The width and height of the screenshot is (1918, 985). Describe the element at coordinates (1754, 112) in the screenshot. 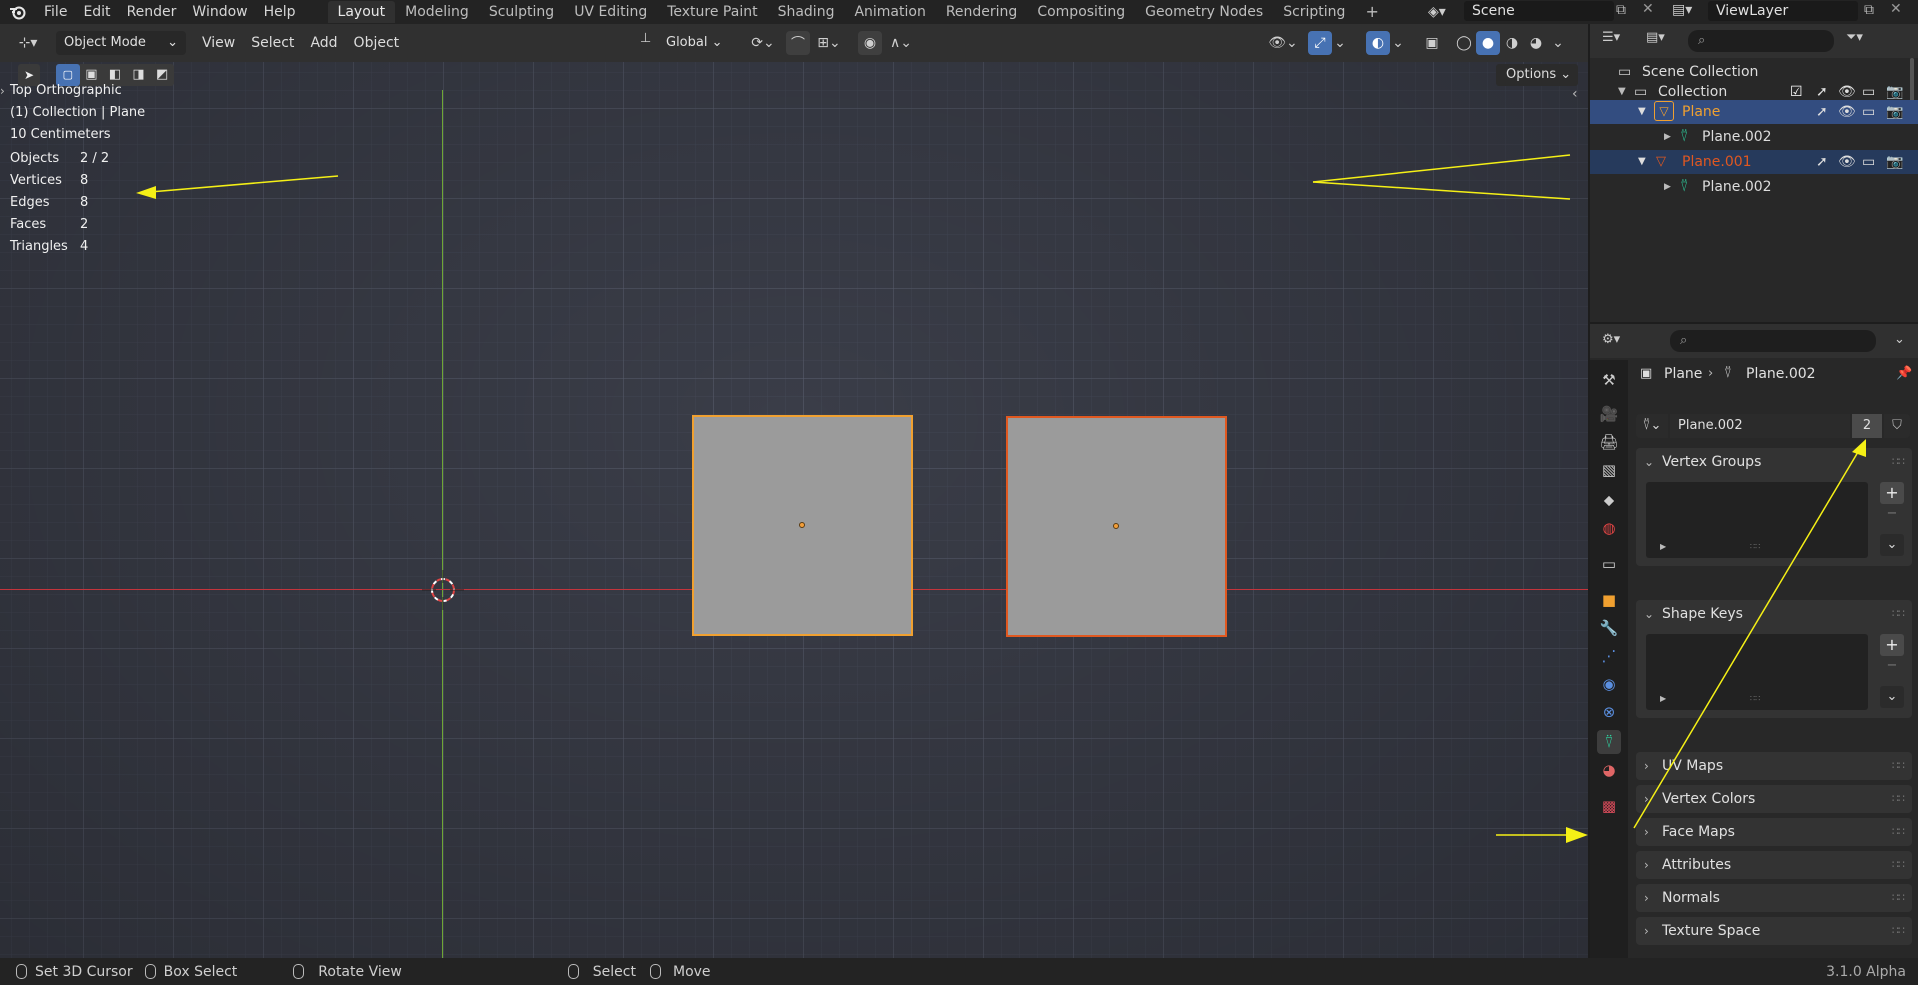

I see `outliner-row-plane: ▼ ▽ Plane ➚ 👁 ▭ 📷` at that location.